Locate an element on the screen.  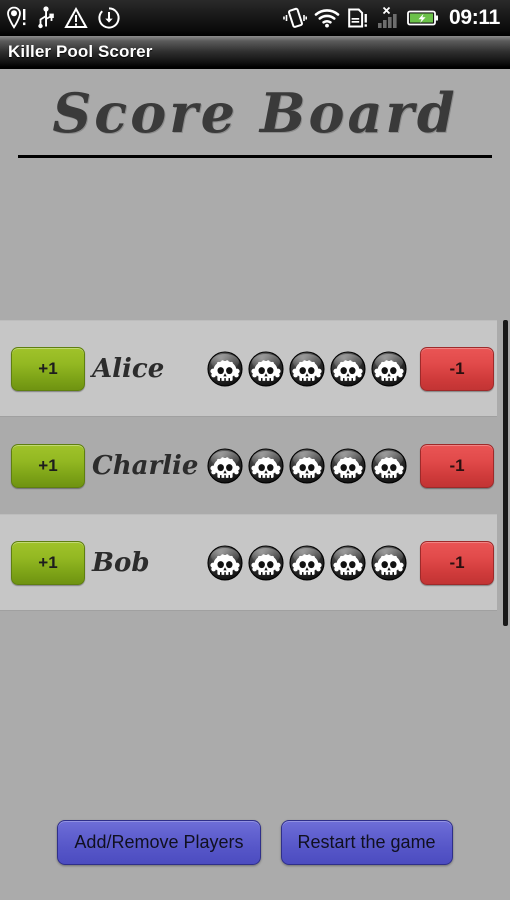
add-remove-players-button: Add/Remove Players is located at coordinates (159, 842).